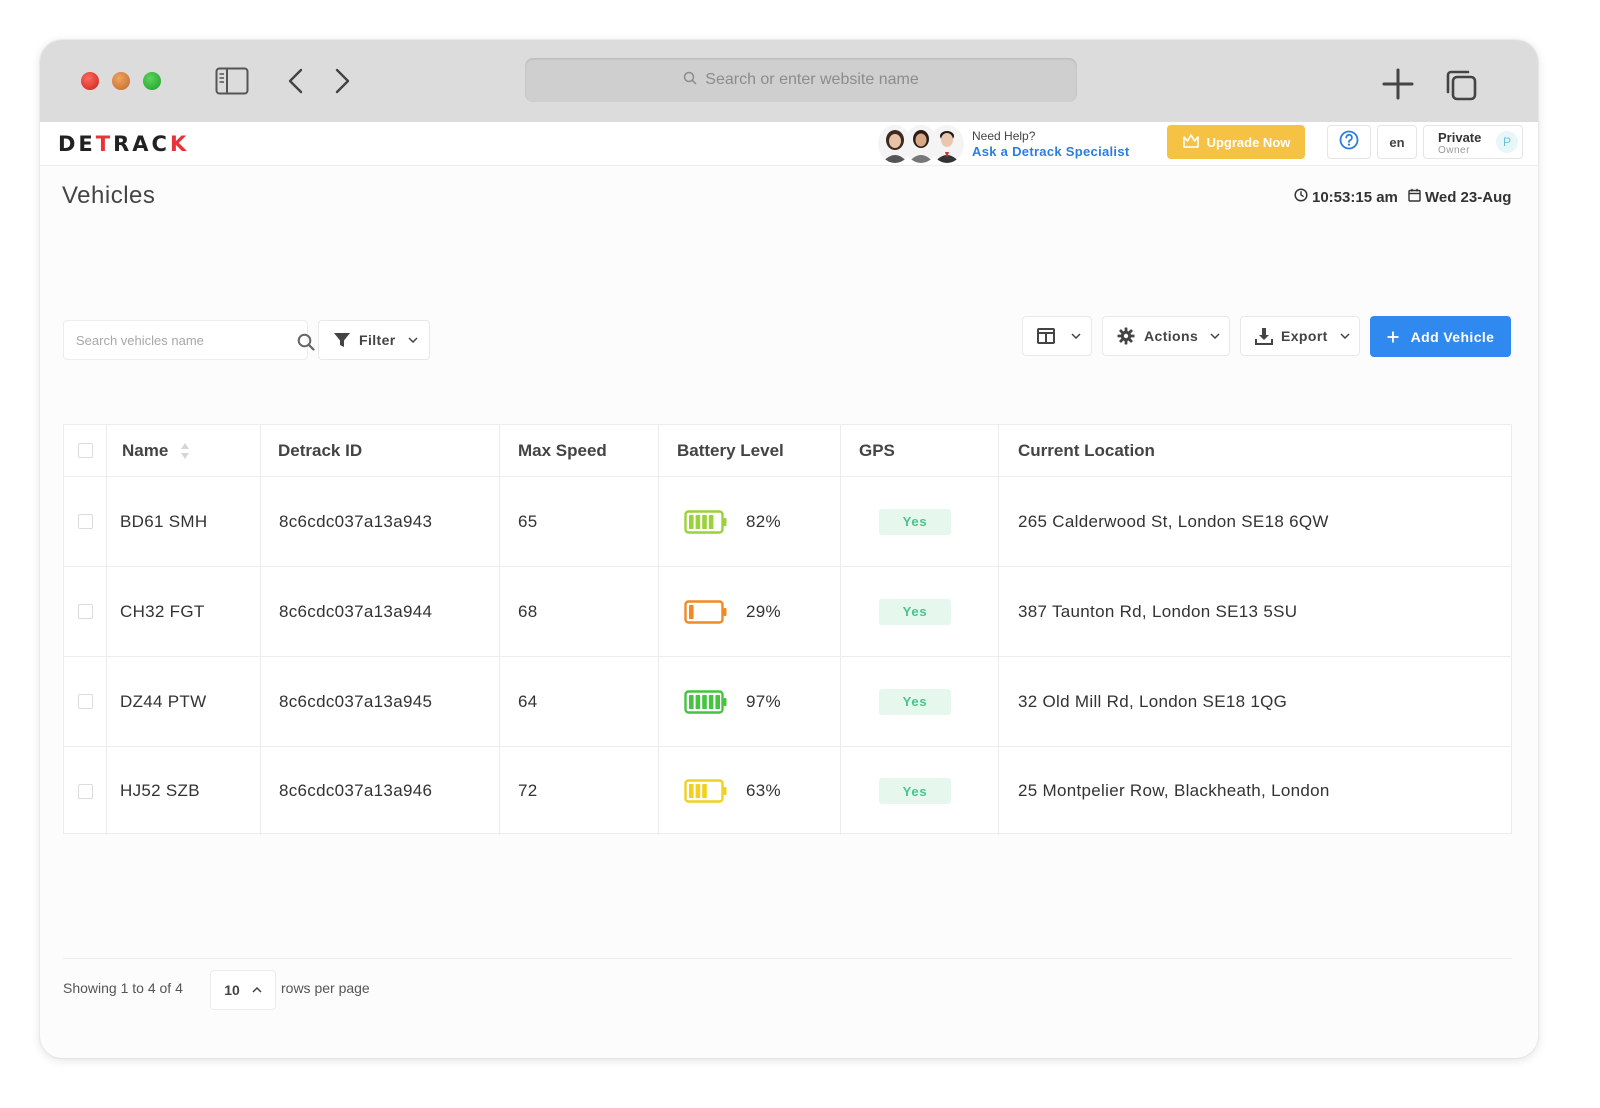  I want to click on new-tab-plus-icon, so click(1398, 86).